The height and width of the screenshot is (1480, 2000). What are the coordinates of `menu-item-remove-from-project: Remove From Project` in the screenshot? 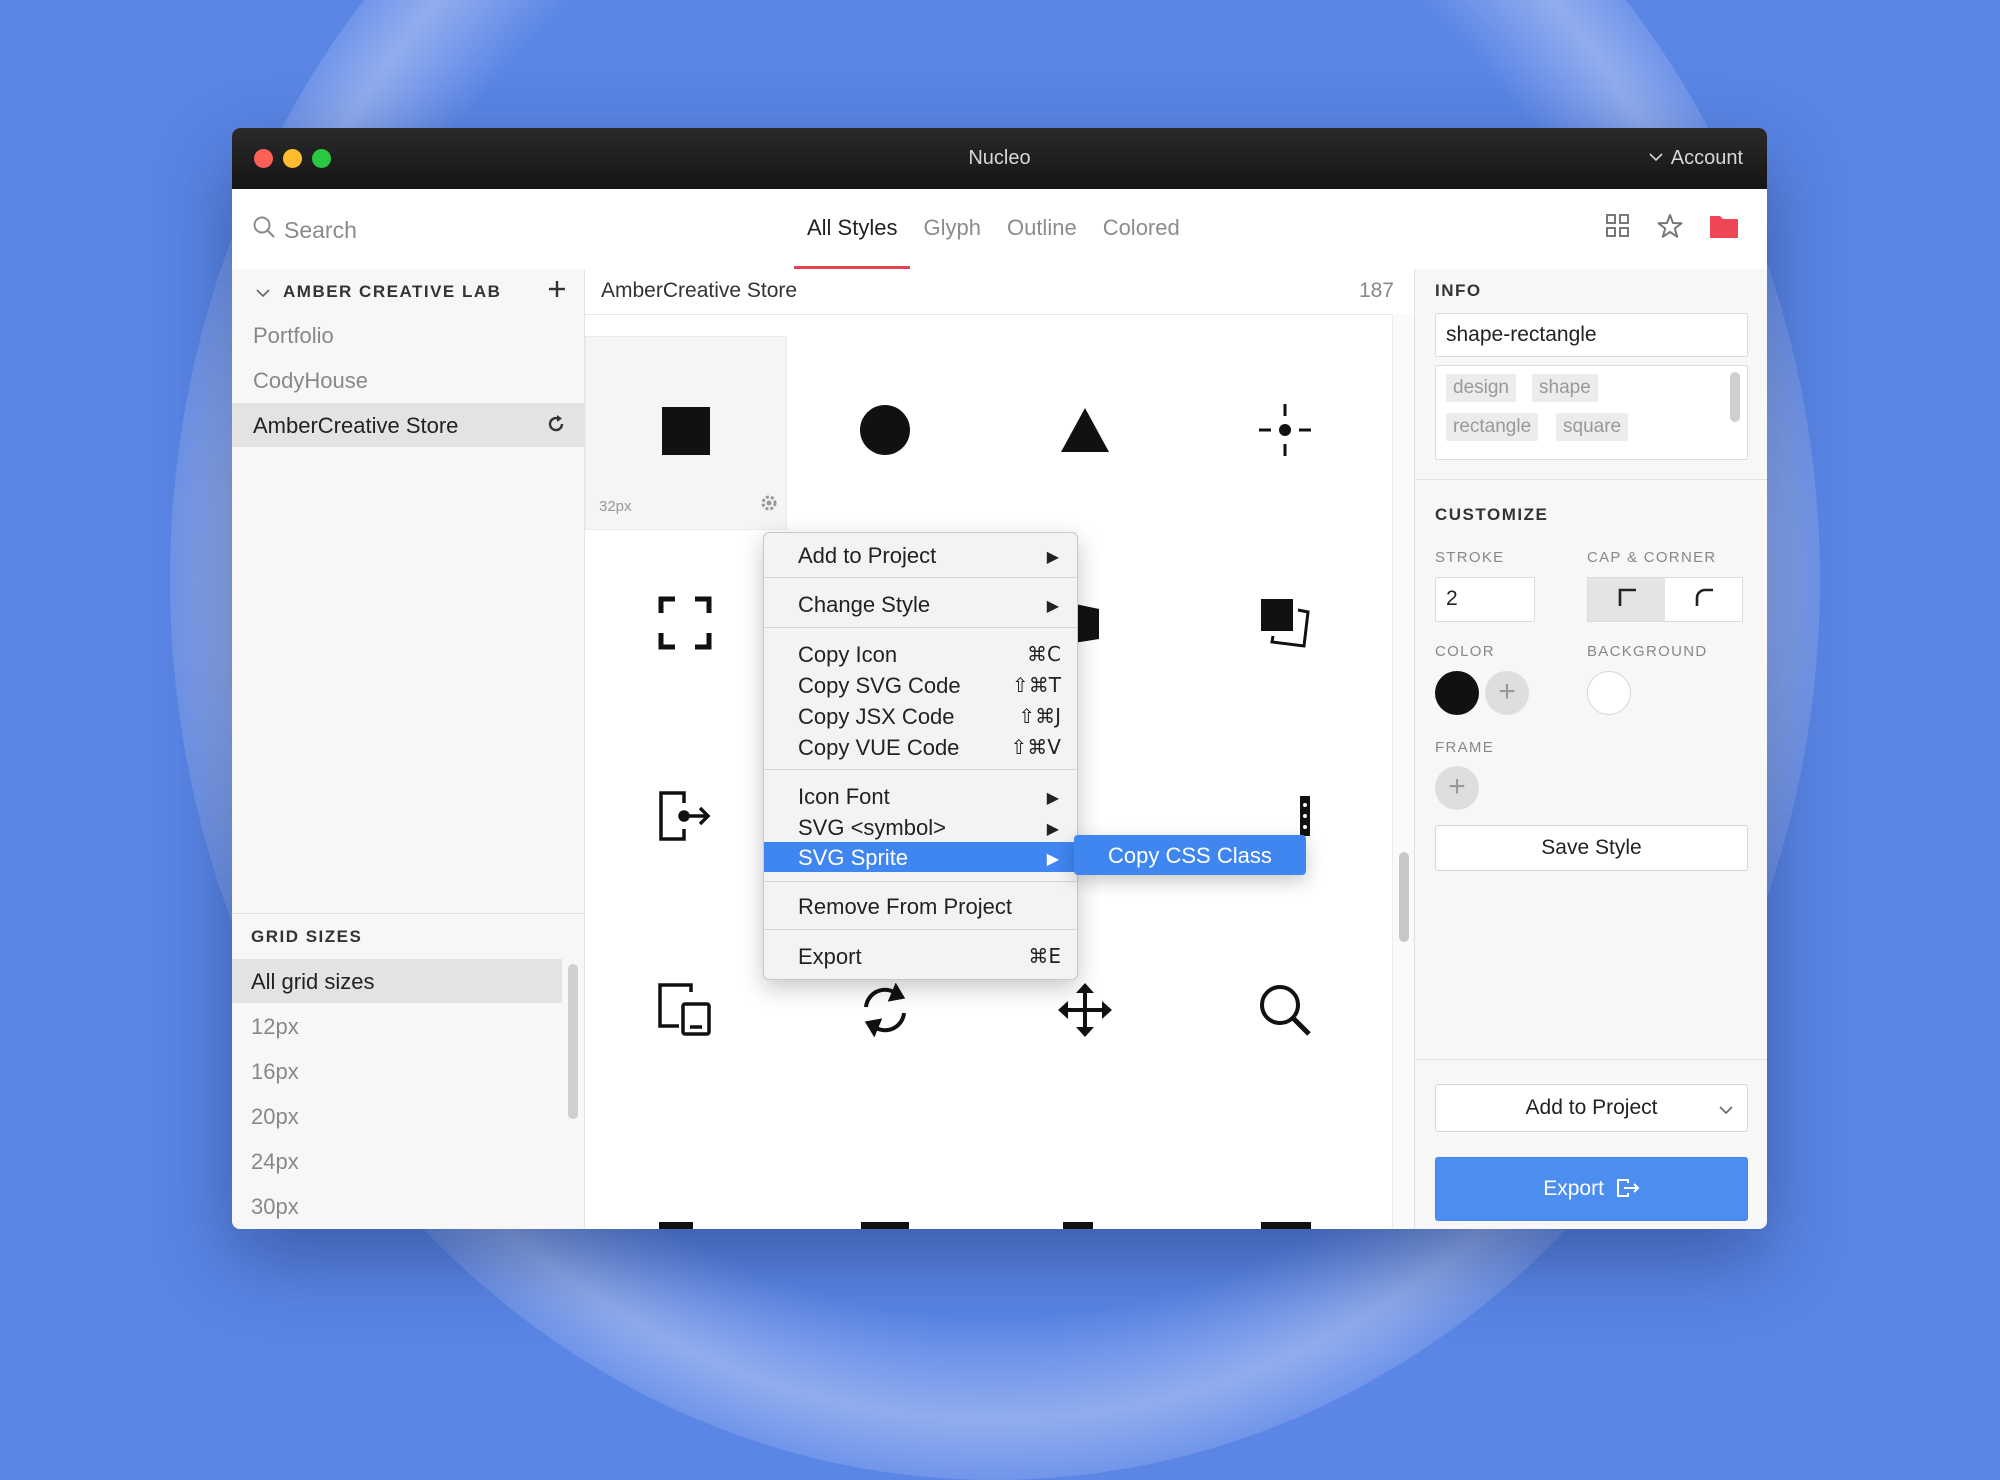 It's located at (920, 906).